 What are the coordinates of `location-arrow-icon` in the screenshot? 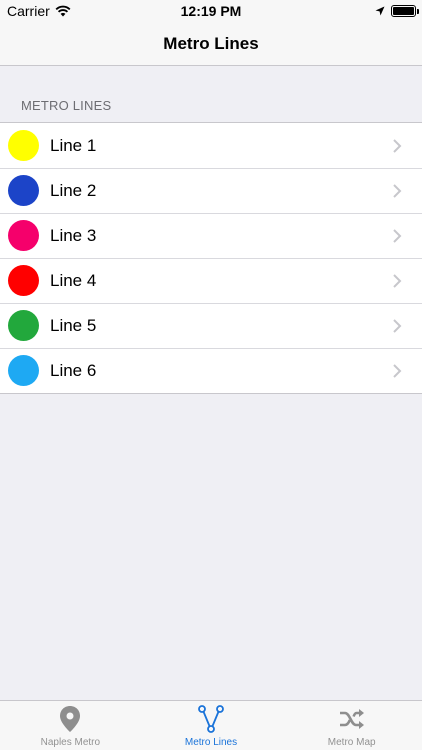 It's located at (380, 11).